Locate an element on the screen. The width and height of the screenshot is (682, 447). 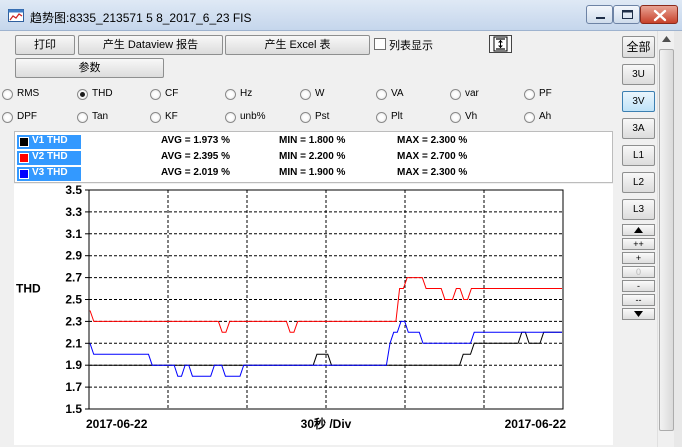
minimize-button is located at coordinates (599, 14).